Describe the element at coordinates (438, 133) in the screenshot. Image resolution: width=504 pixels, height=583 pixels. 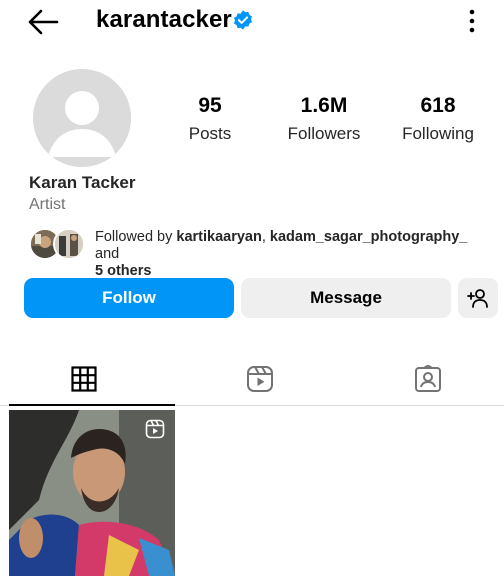
I see `stat-label: Following` at that location.